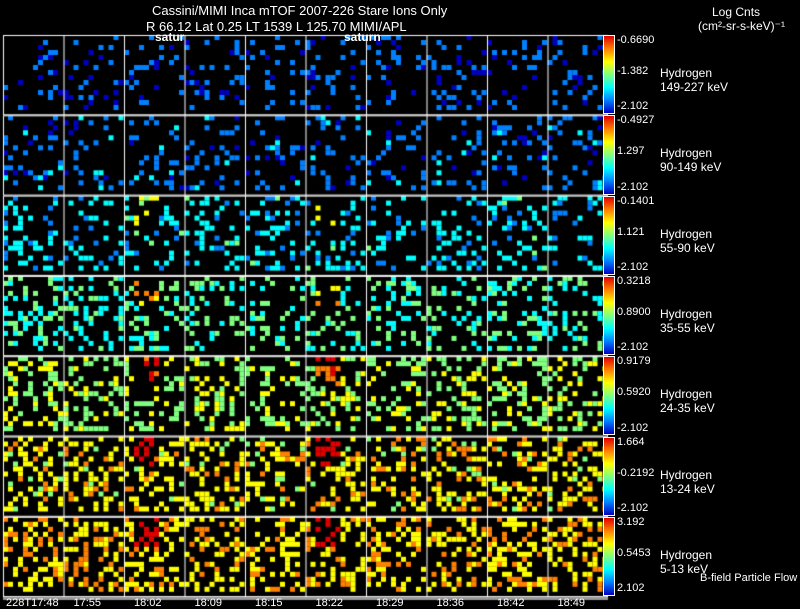  I want to click on energy-label: 55-90 keV, so click(687, 247).